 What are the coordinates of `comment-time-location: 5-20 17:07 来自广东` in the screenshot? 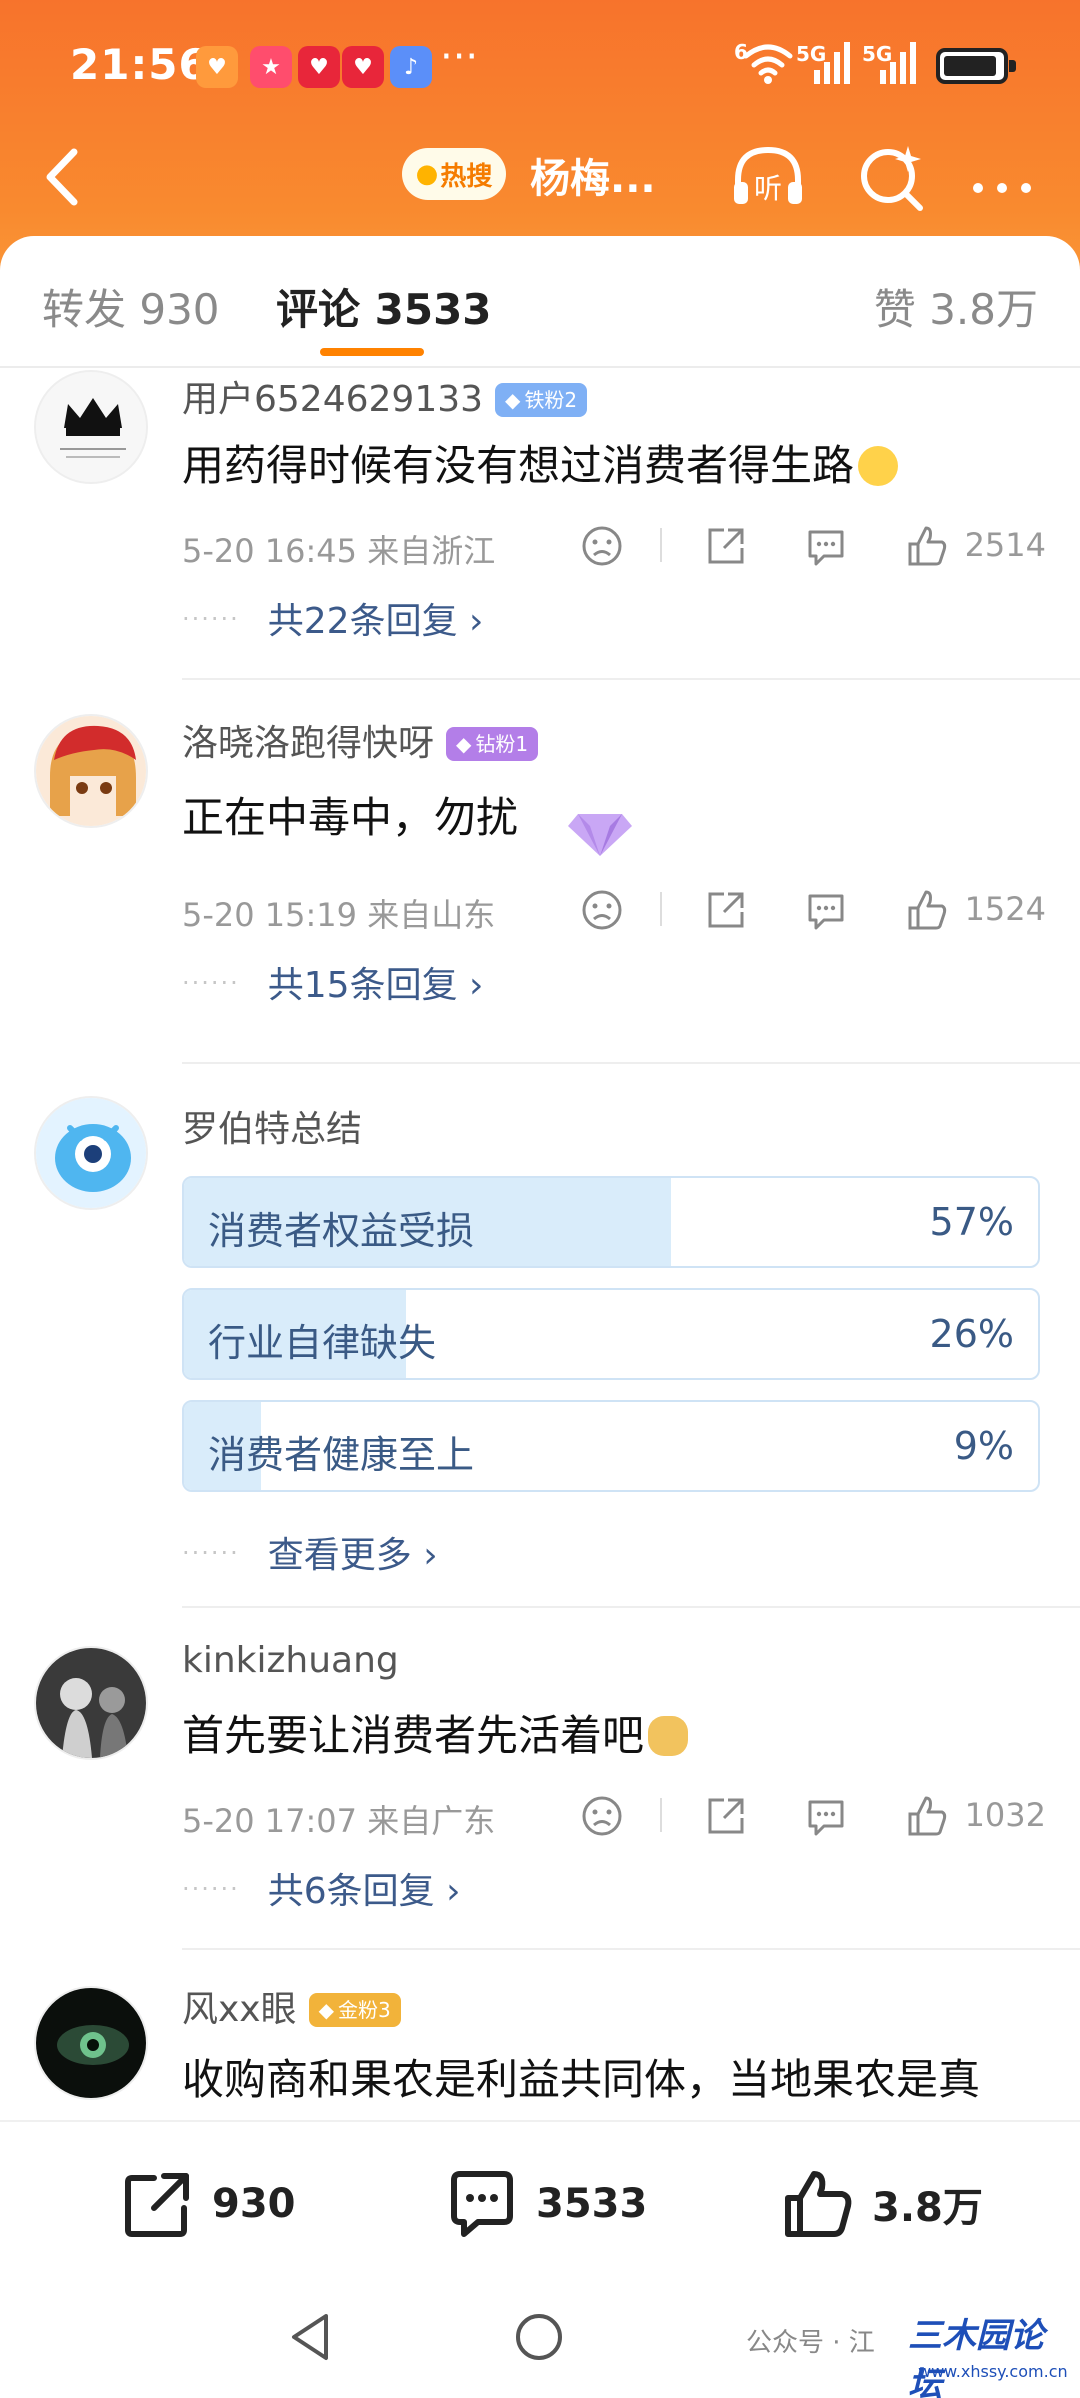 It's located at (338, 1819).